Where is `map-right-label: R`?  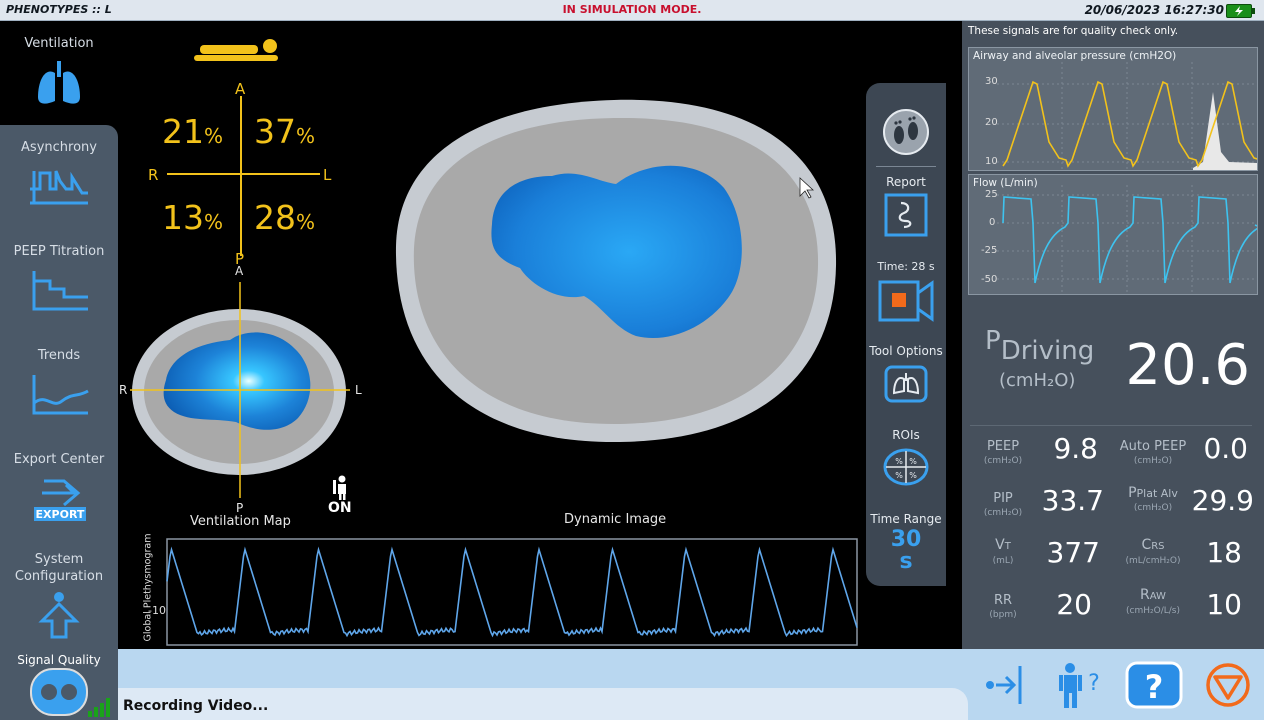
map-right-label: R is located at coordinates (123, 390).